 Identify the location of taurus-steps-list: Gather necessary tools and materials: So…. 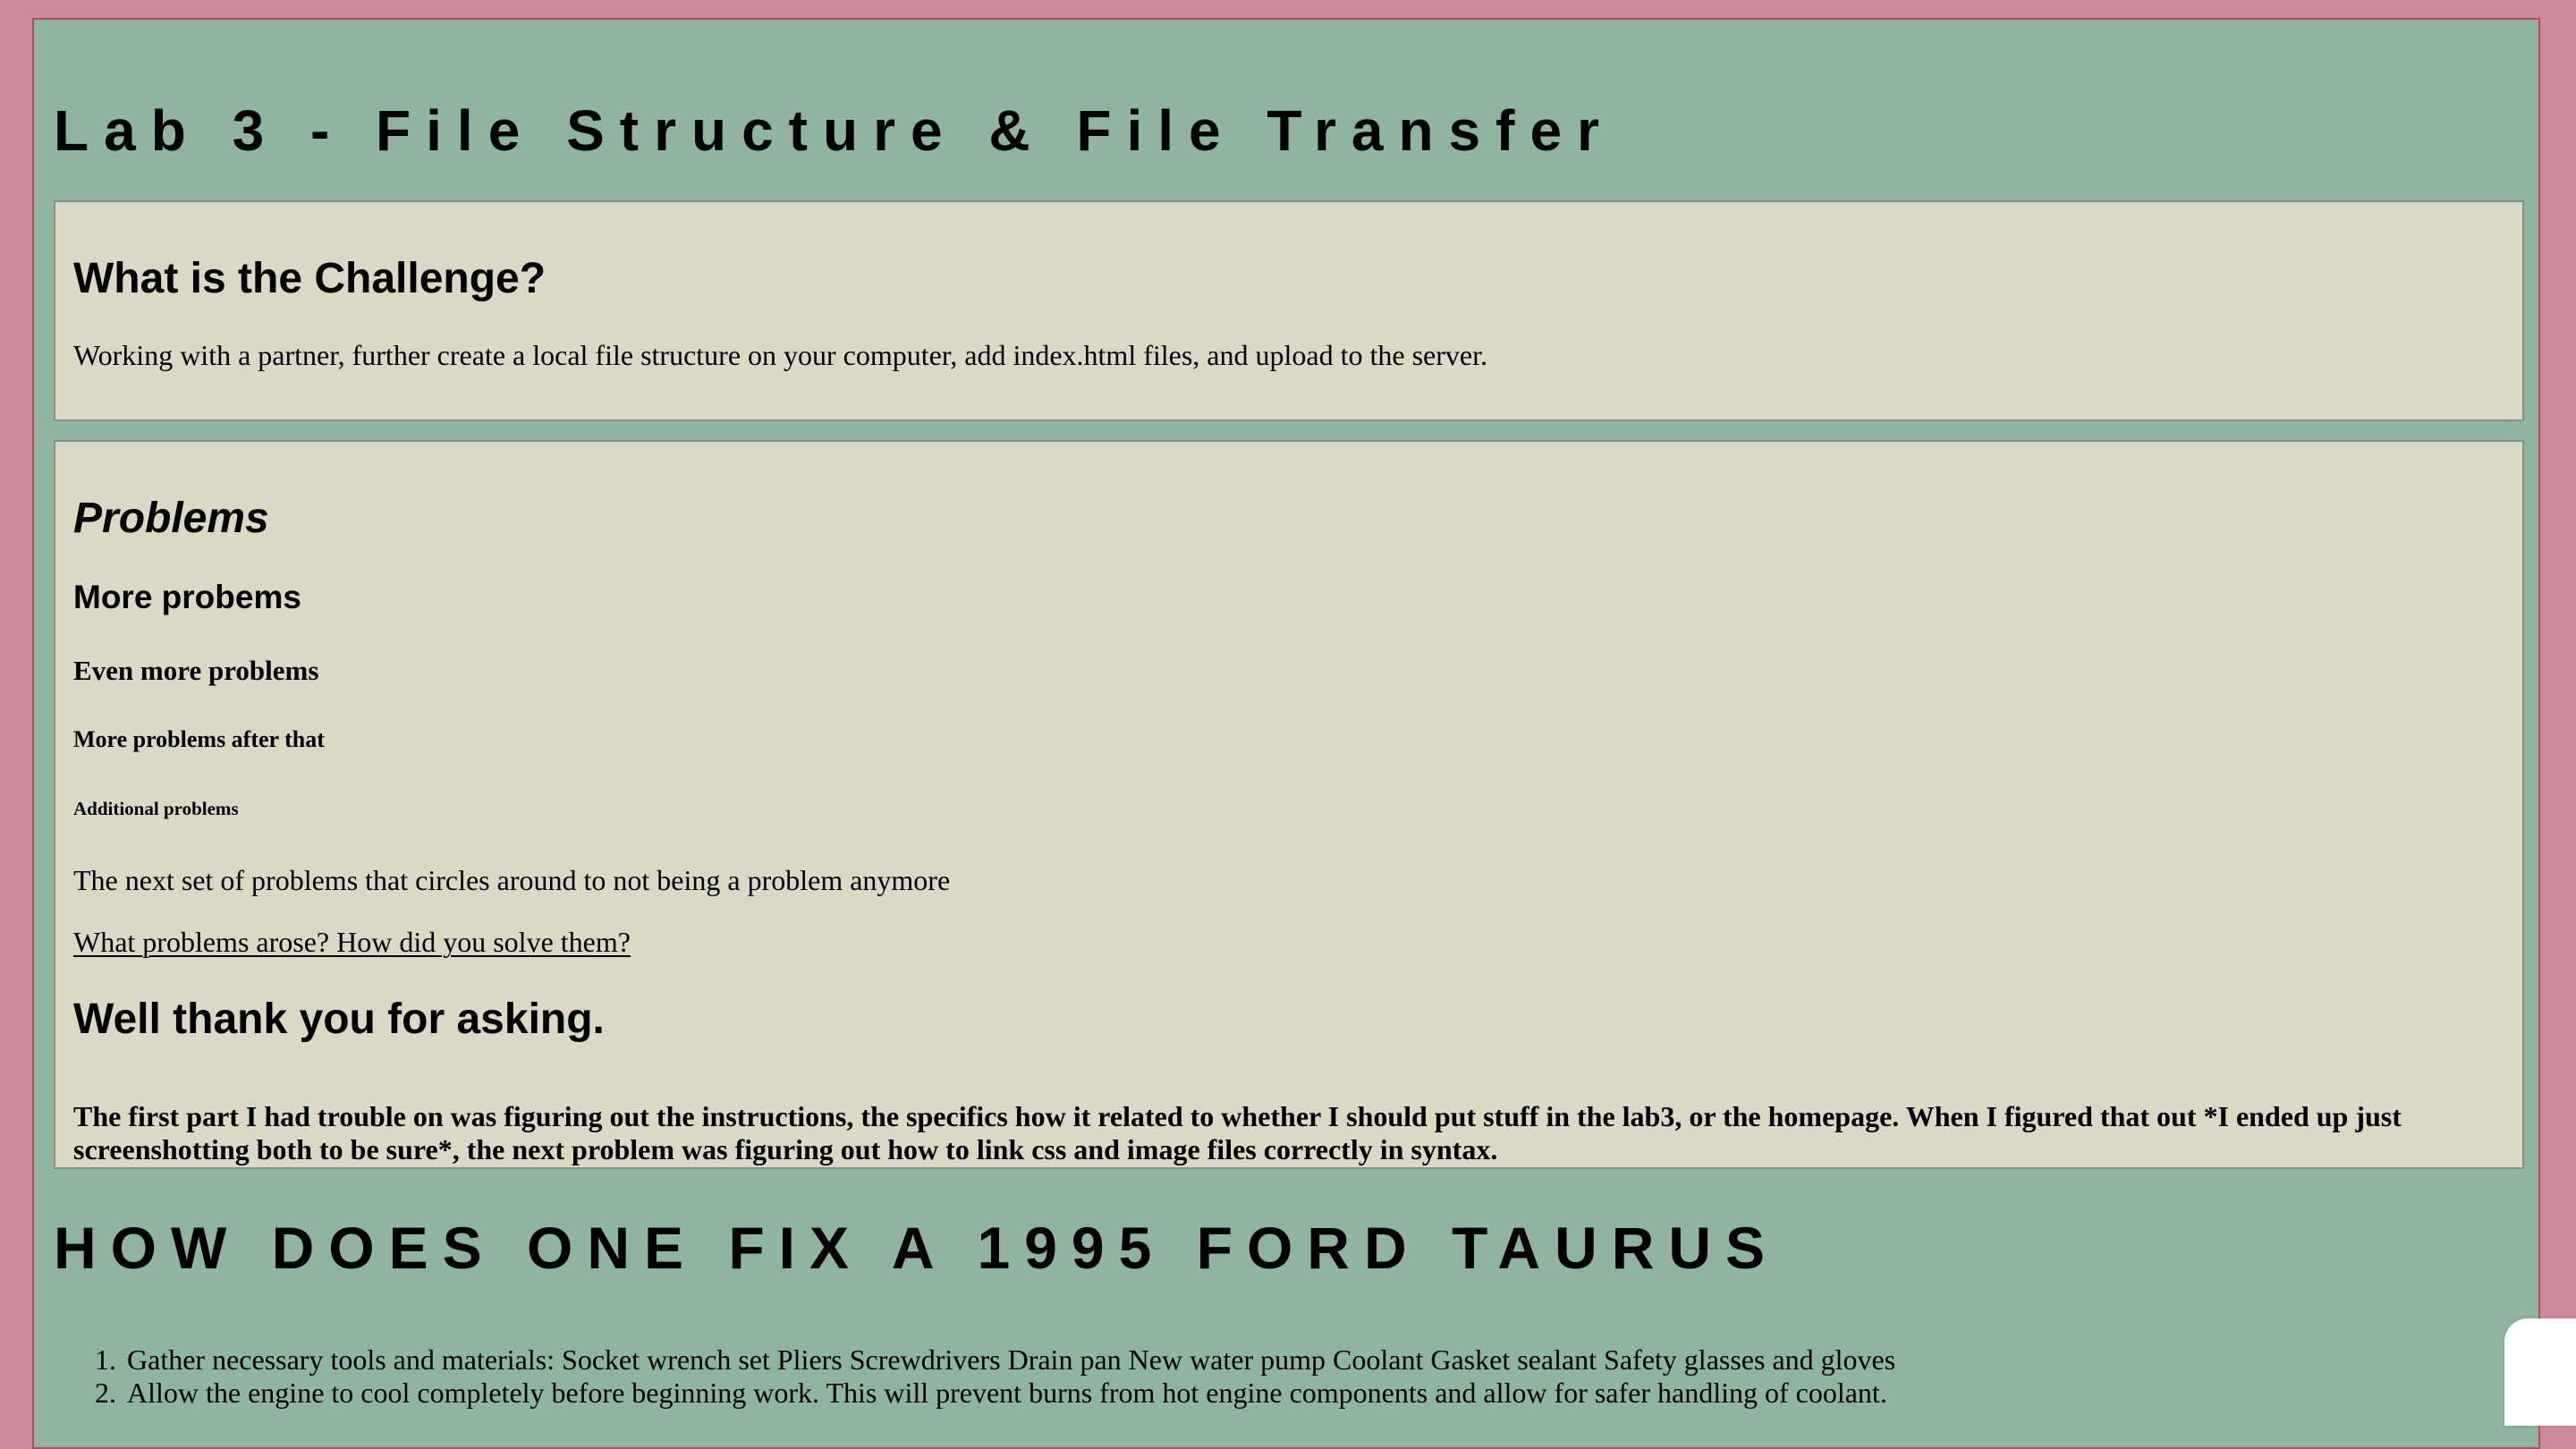
(1009, 1376).